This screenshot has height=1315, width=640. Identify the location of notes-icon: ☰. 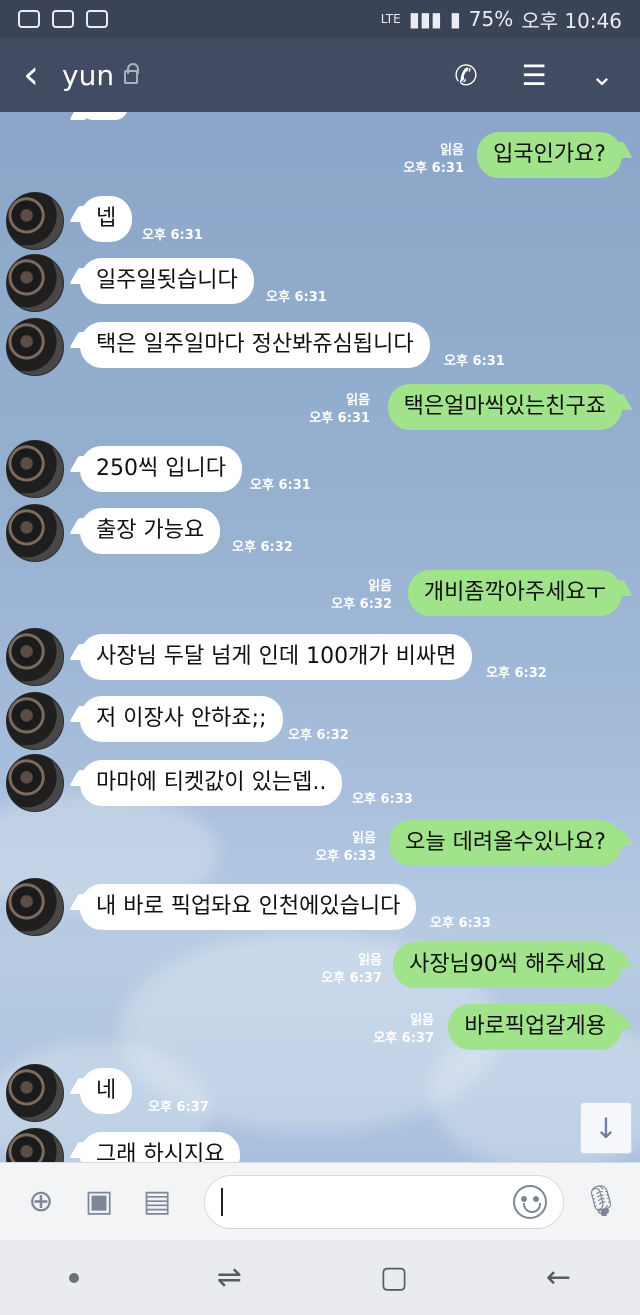
(534, 75).